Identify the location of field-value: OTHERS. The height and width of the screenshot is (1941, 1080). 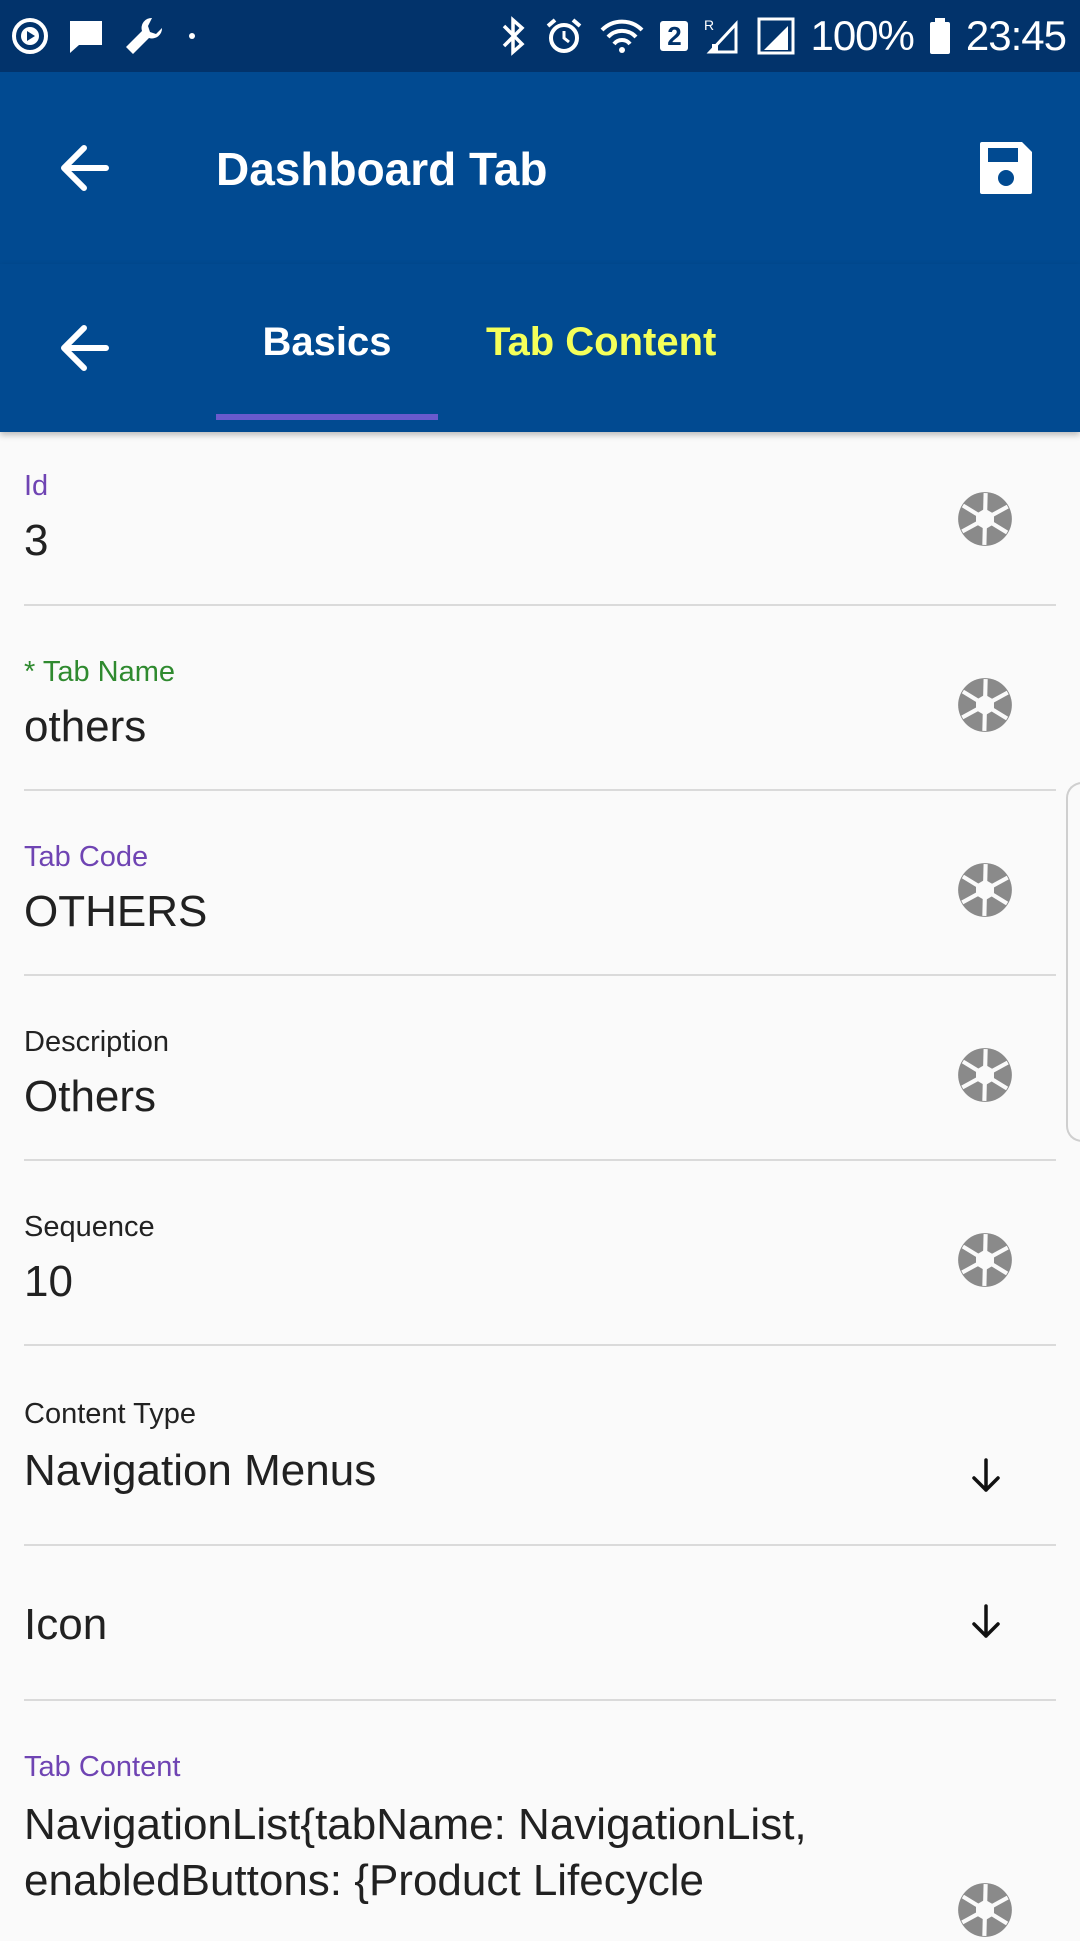
(116, 911).